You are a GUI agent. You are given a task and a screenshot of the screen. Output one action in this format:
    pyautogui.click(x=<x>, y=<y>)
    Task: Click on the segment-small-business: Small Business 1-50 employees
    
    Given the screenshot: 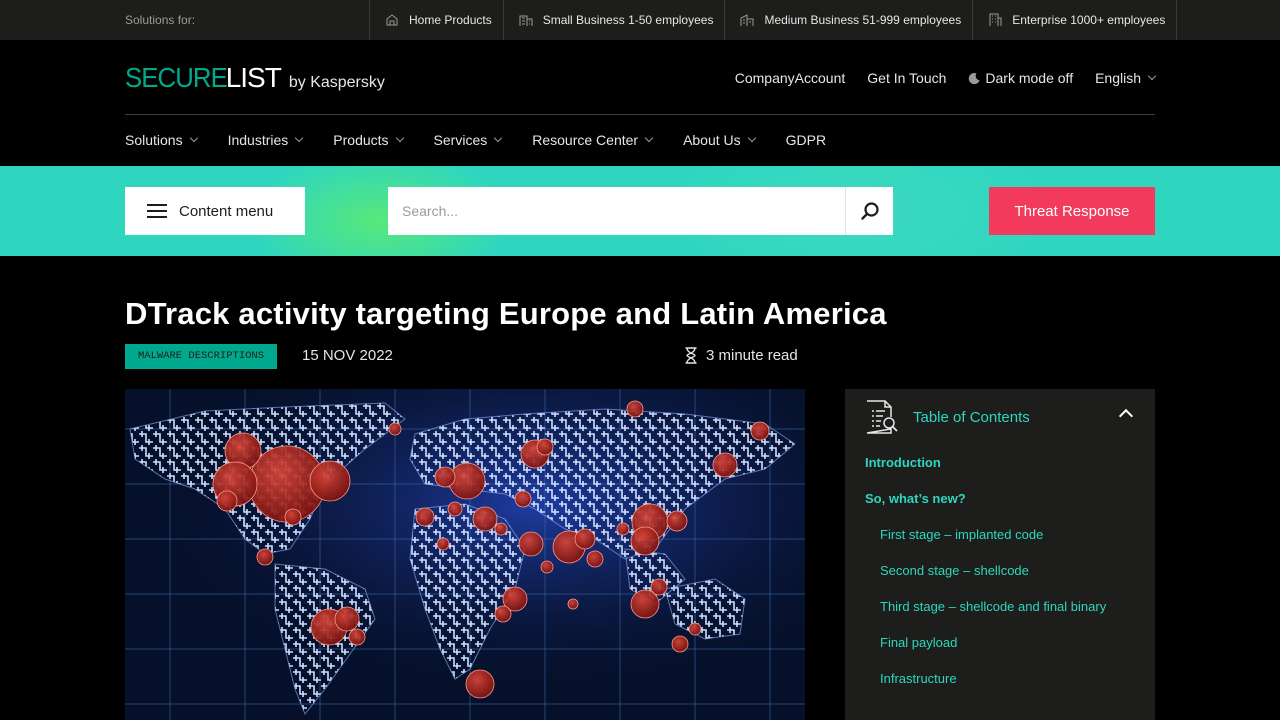 What is the action you would take?
    pyautogui.click(x=613, y=20)
    